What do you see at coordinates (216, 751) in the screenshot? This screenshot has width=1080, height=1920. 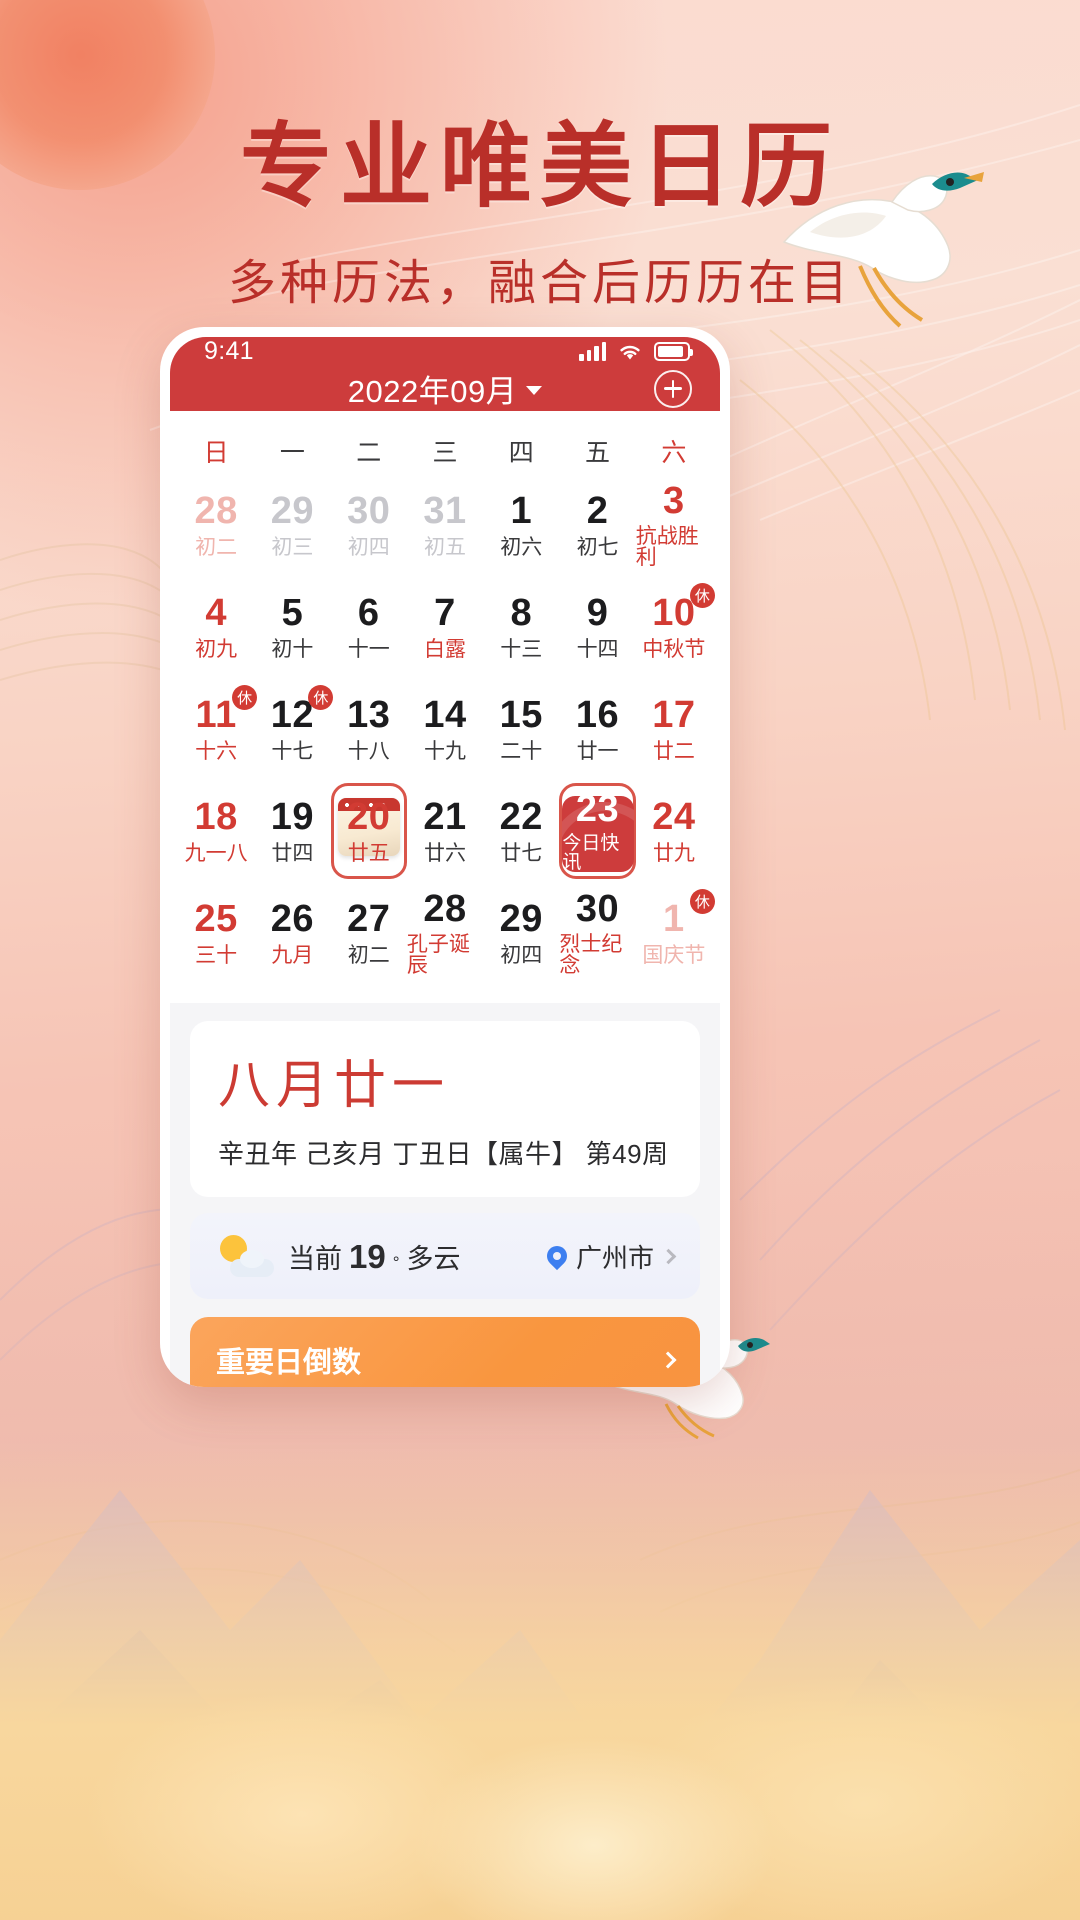 I see `day-sublabel: 十六` at bounding box center [216, 751].